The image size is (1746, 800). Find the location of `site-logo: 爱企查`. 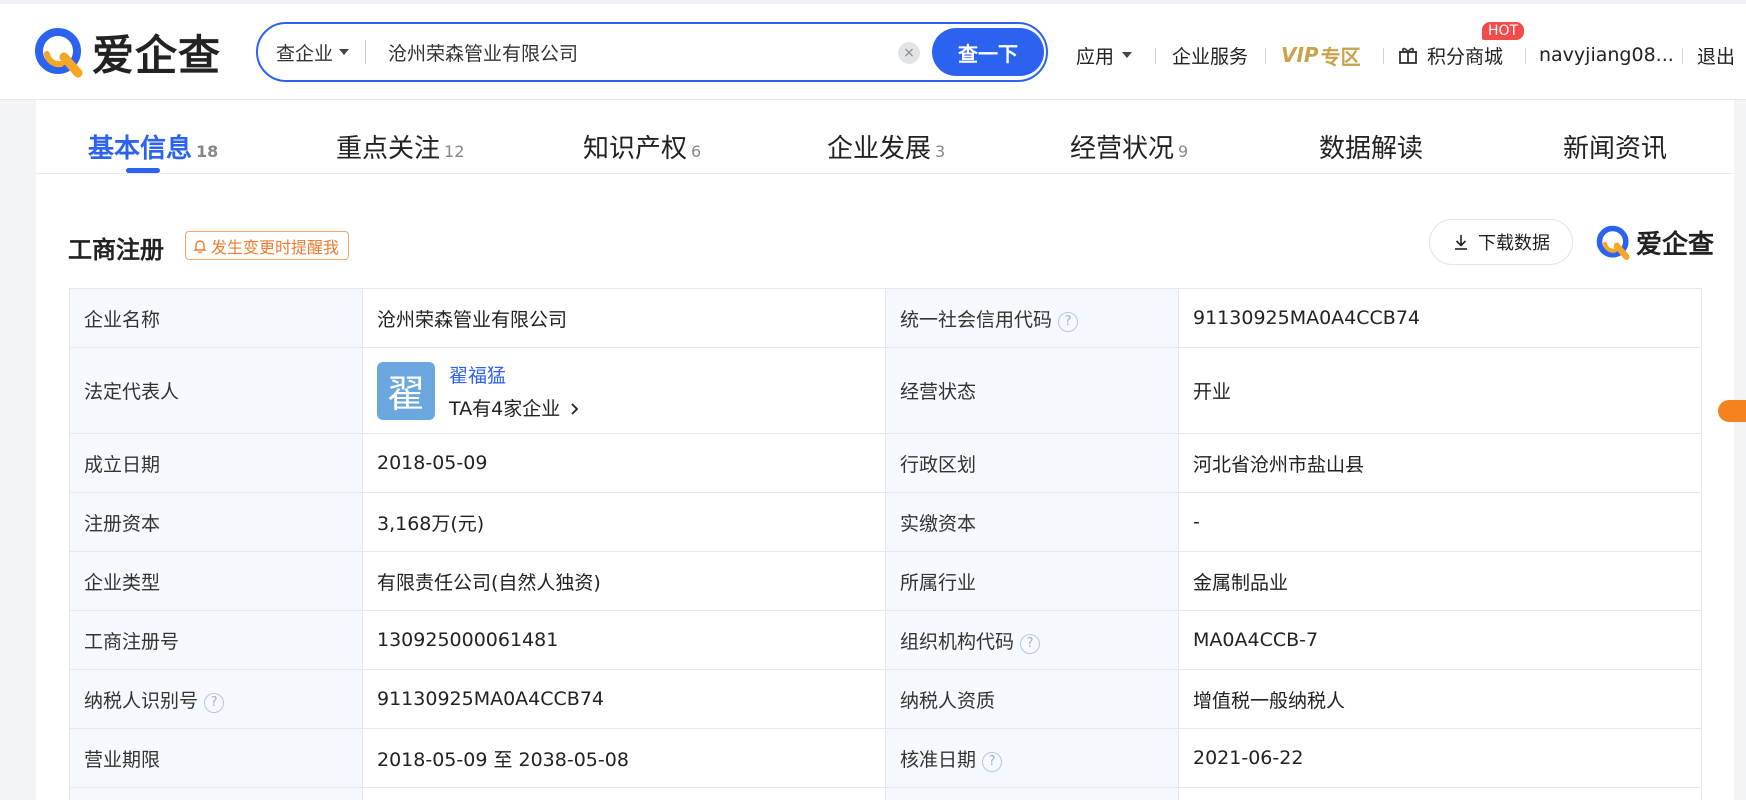

site-logo: 爱企查 is located at coordinates (127, 52).